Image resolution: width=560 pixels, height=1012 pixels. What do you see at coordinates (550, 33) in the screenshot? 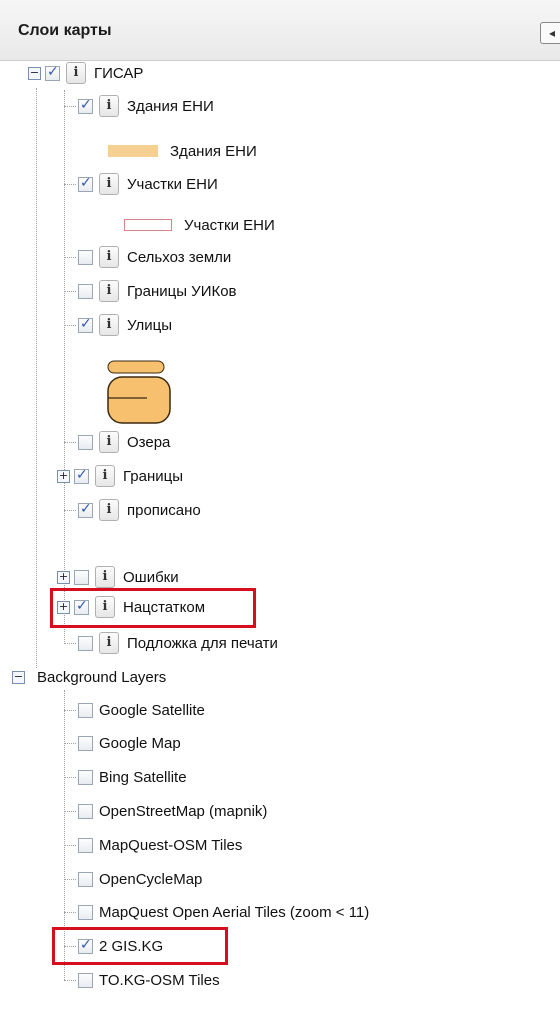
I see `collapse-panel-button: ◂` at bounding box center [550, 33].